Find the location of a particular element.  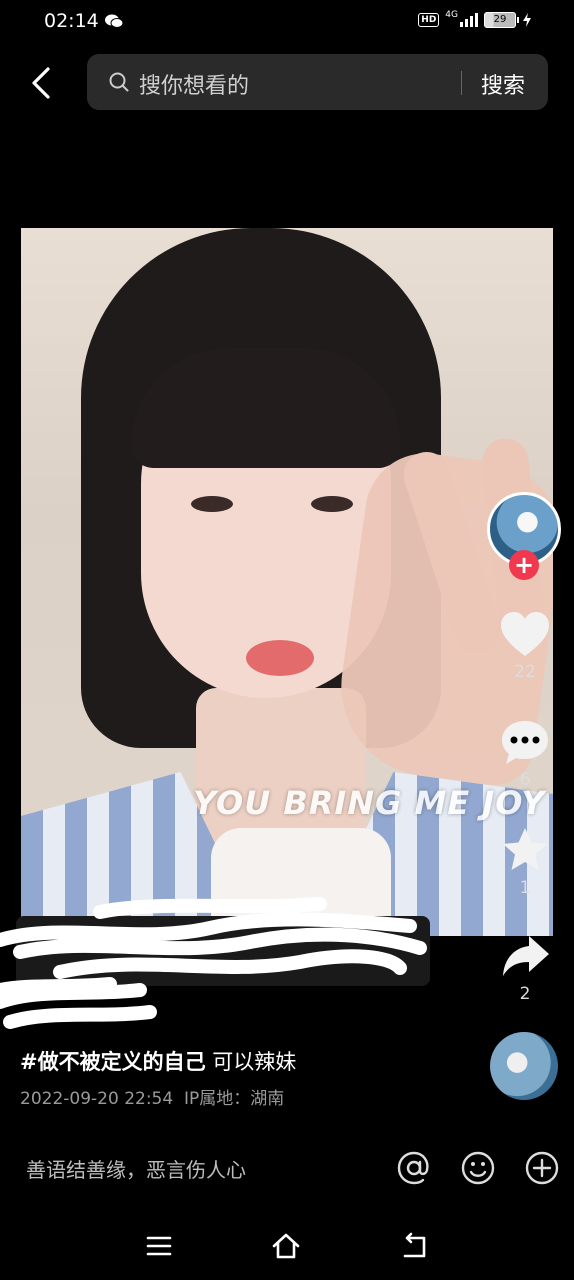

post-datetime: 2022-09-20 22:54 is located at coordinates (97, 1099).